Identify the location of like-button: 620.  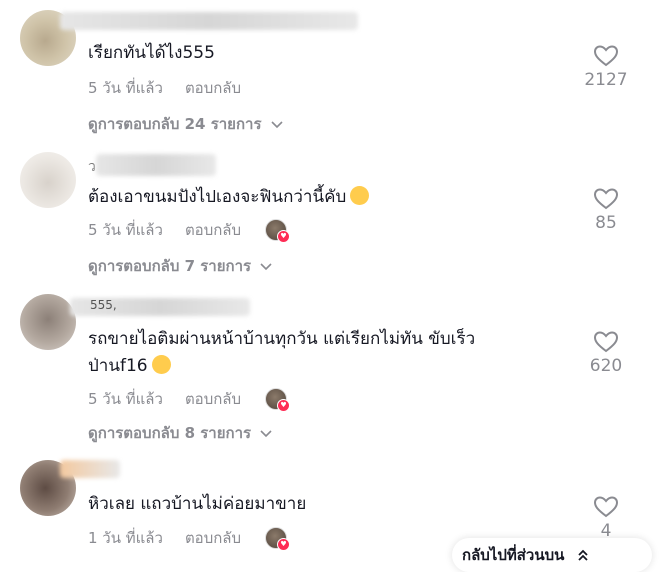
(606, 353).